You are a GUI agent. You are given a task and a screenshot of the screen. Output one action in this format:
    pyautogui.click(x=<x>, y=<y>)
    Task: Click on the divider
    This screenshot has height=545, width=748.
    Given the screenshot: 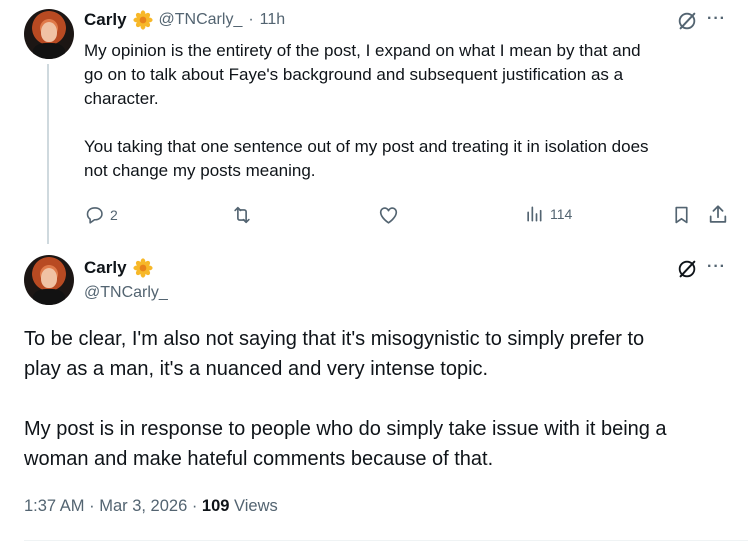 What is the action you would take?
    pyautogui.click(x=386, y=540)
    